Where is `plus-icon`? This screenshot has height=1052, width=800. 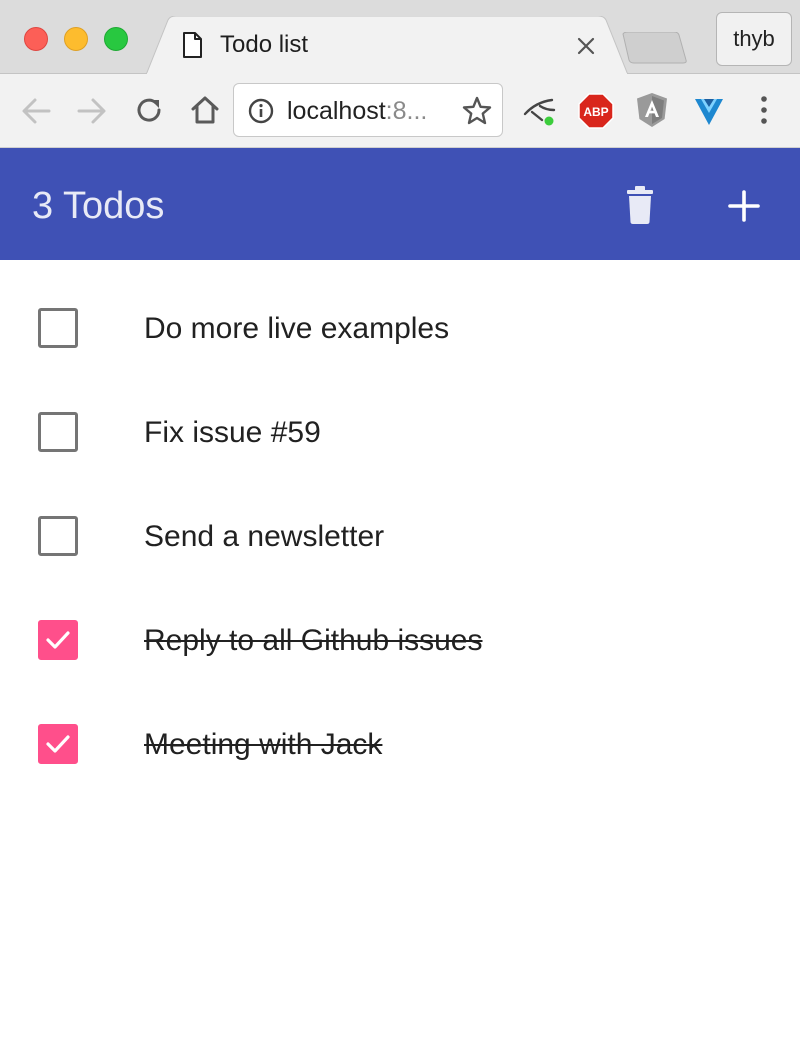
plus-icon is located at coordinates (744, 206).